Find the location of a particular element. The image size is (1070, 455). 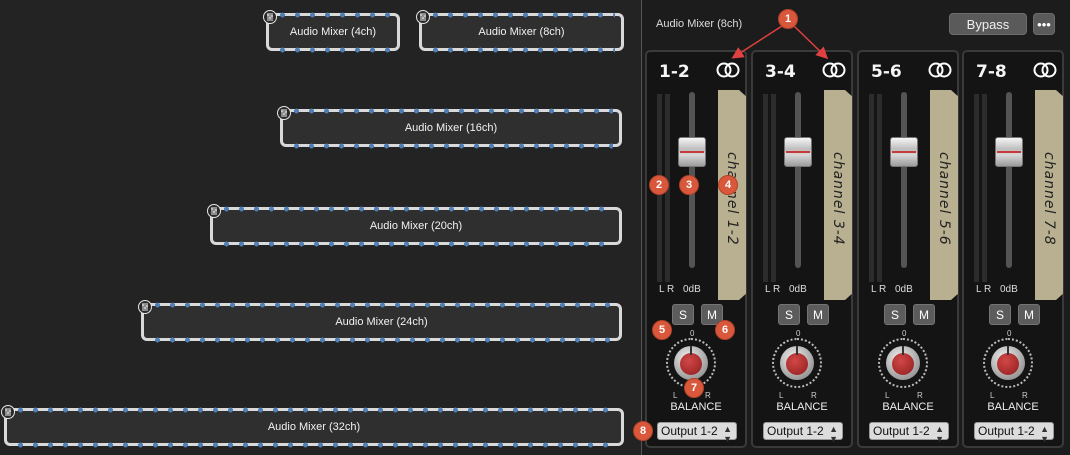

node-audio-mixer-20ch: Audio Mixer (20ch) is located at coordinates (414, 225).